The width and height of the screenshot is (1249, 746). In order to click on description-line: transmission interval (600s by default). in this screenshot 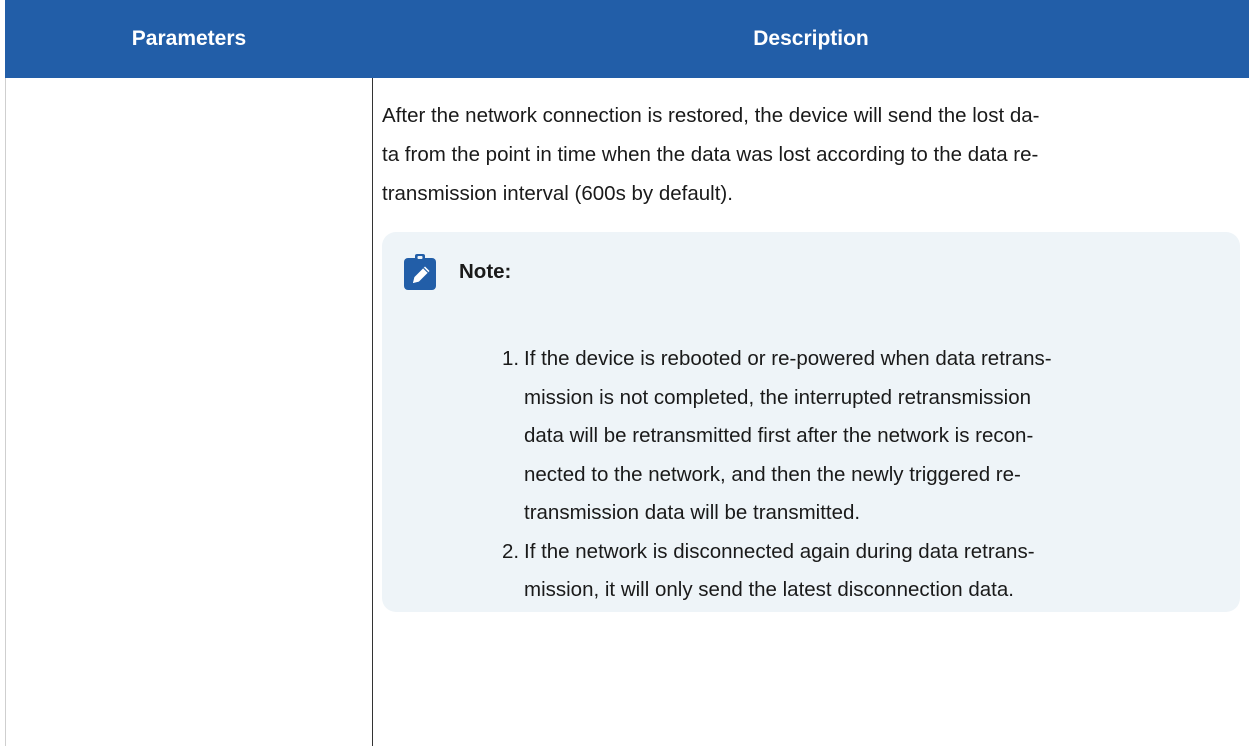, I will do `click(557, 193)`.